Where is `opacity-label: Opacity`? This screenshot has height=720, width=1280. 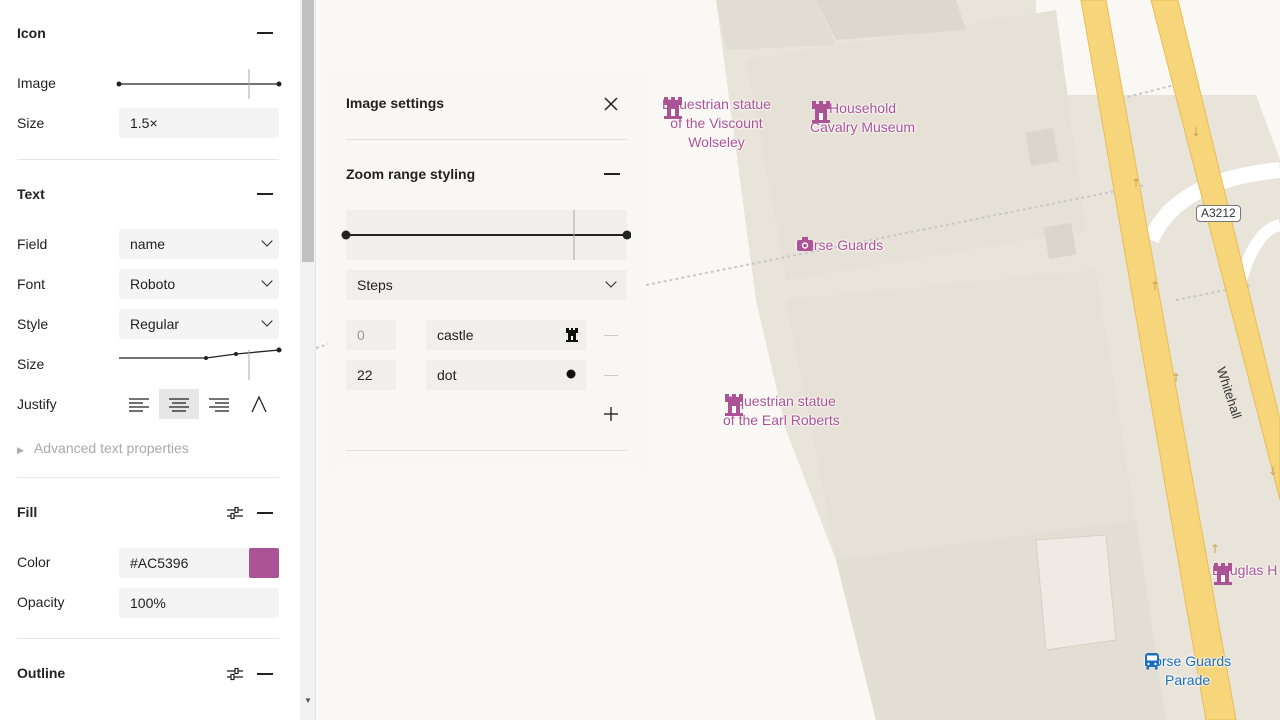
opacity-label: Opacity is located at coordinates (41, 602).